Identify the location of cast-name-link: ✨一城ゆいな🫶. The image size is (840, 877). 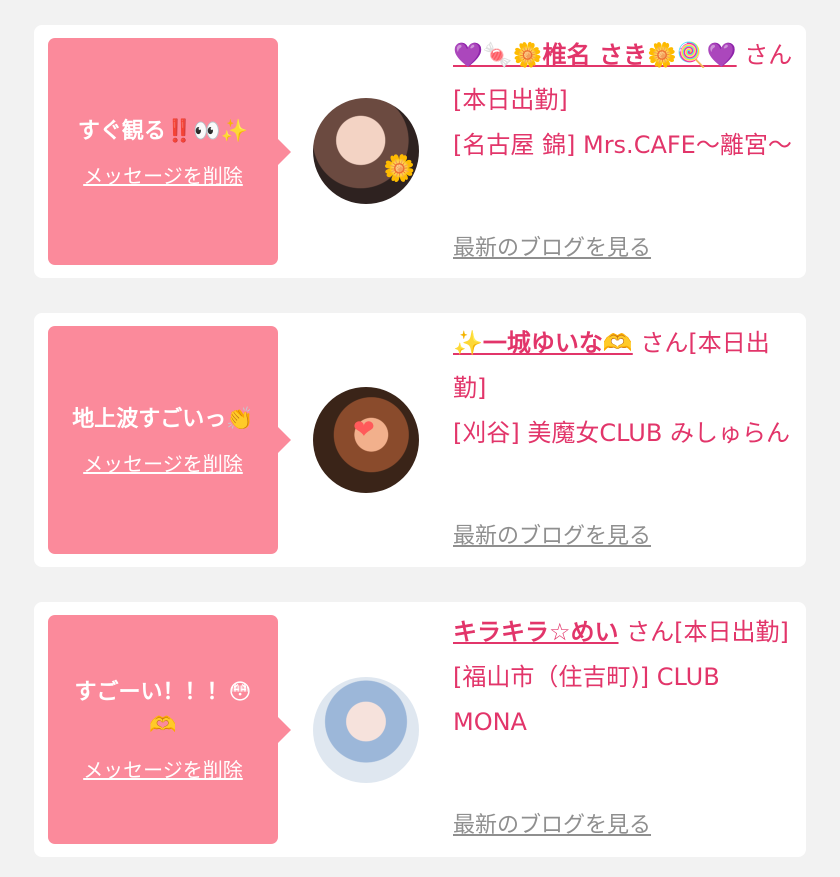
(543, 343).